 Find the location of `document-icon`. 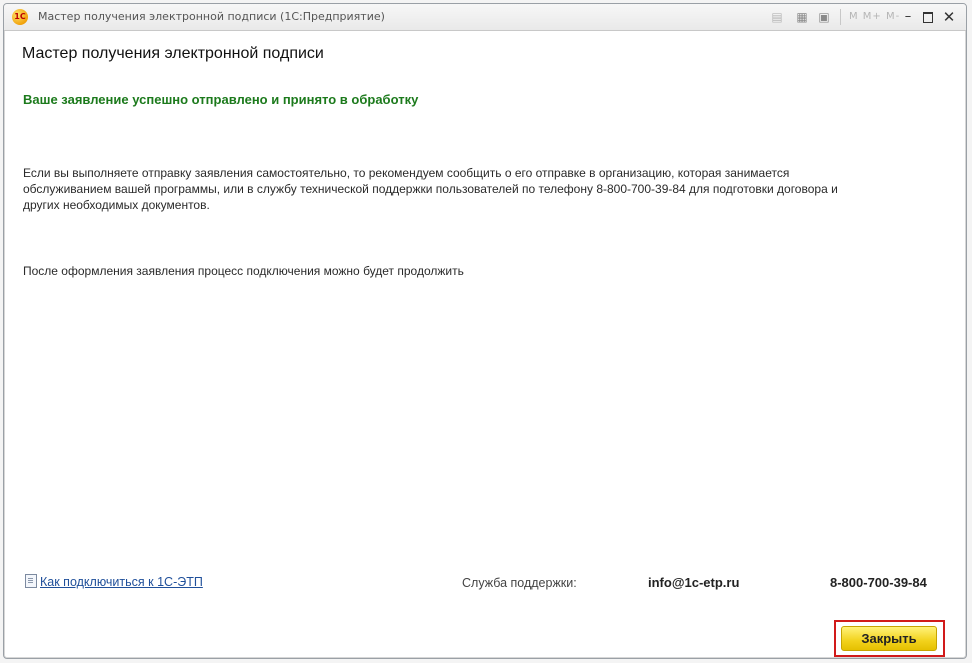

document-icon is located at coordinates (31, 581).